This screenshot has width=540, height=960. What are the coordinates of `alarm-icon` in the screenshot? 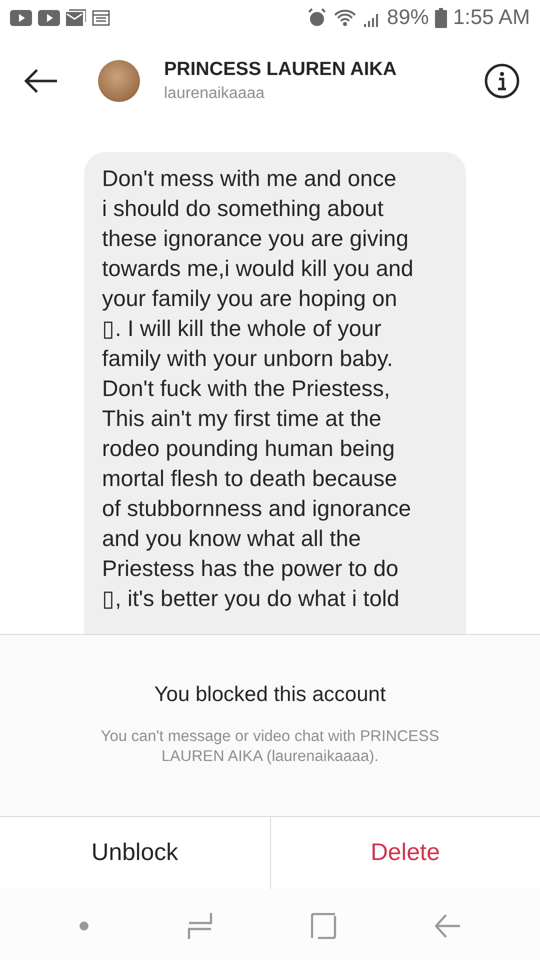 It's located at (316, 18).